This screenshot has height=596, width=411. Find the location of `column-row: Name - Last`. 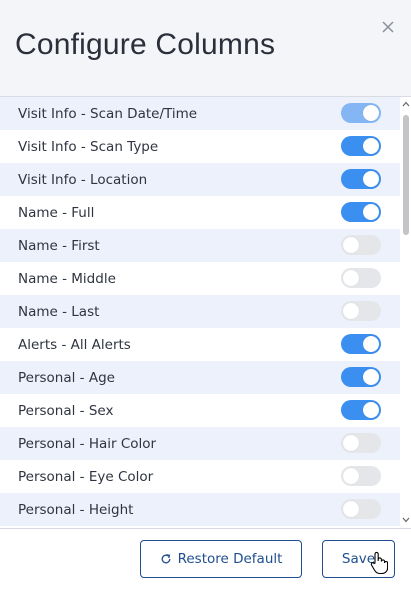

column-row: Name - Last is located at coordinates (200, 311).